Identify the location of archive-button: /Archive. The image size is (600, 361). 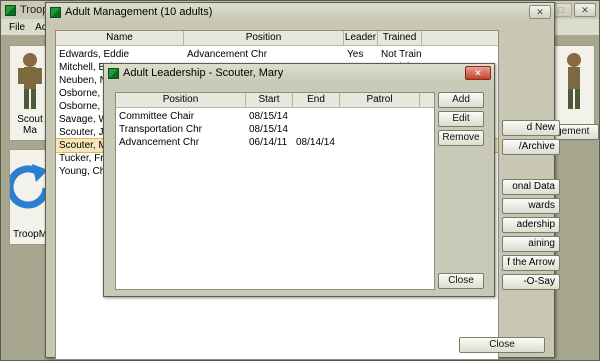
(531, 147).